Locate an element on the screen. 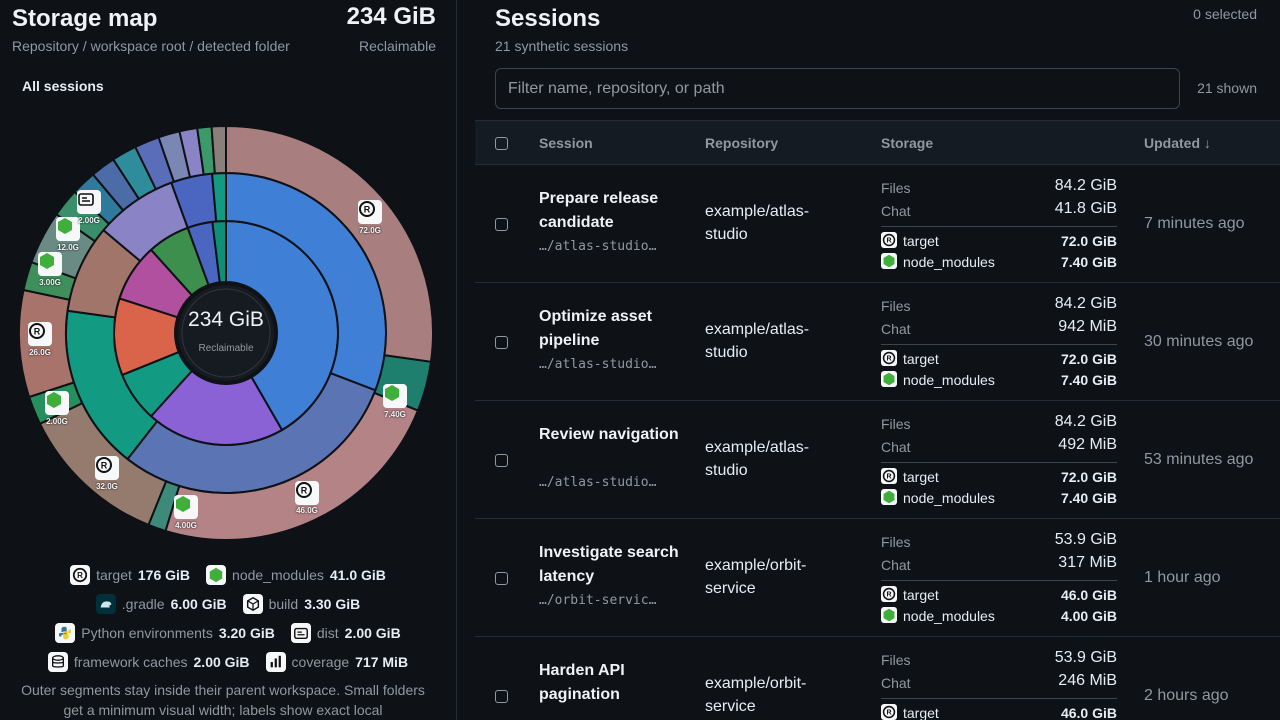 The width and height of the screenshot is (1280, 720). legend-item-target: R target 176 GiB is located at coordinates (130, 574).